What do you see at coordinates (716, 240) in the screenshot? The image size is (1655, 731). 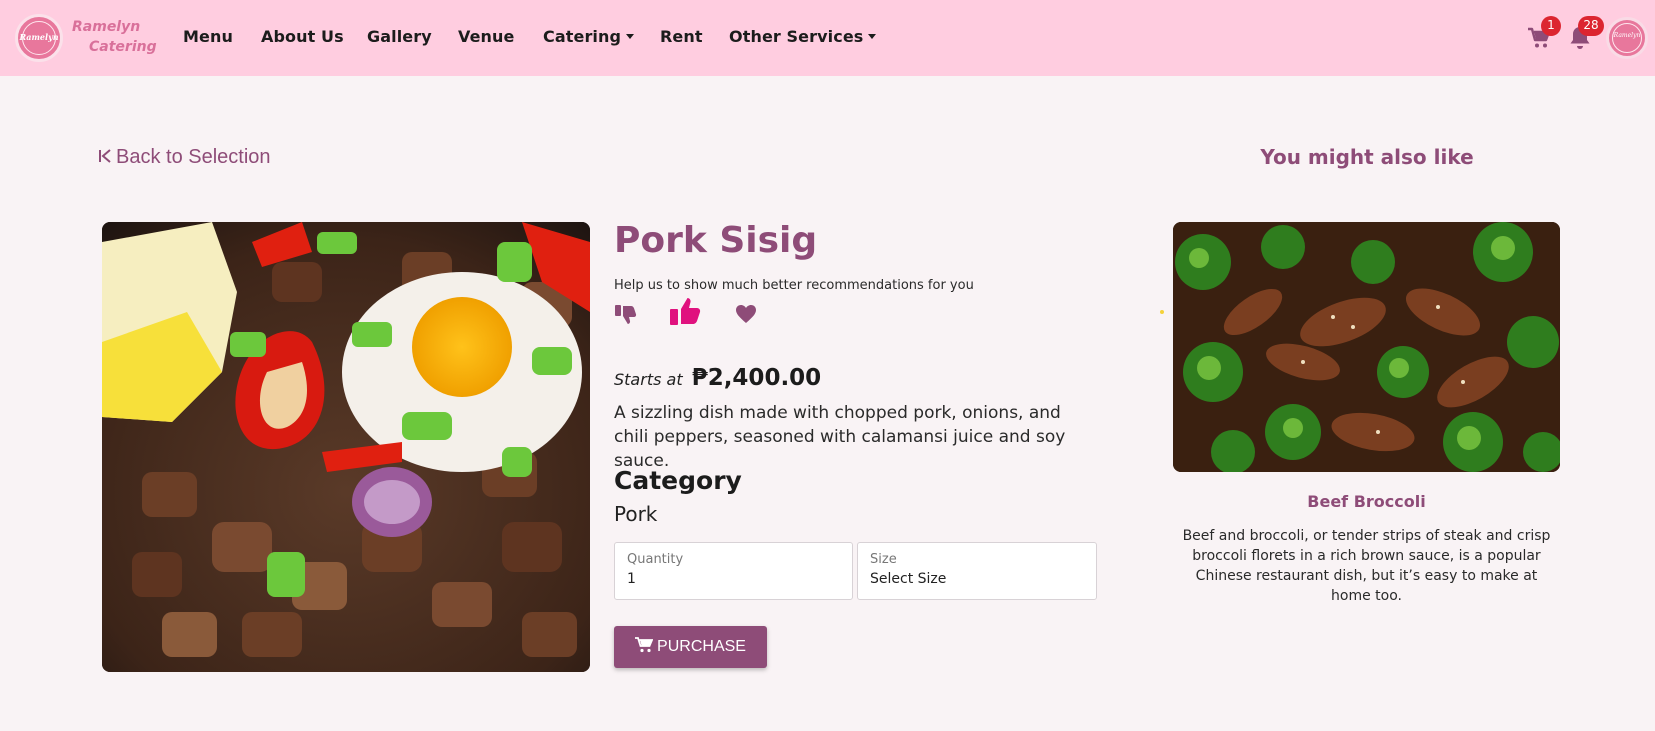 I see `product-title: Pork Sisig` at bounding box center [716, 240].